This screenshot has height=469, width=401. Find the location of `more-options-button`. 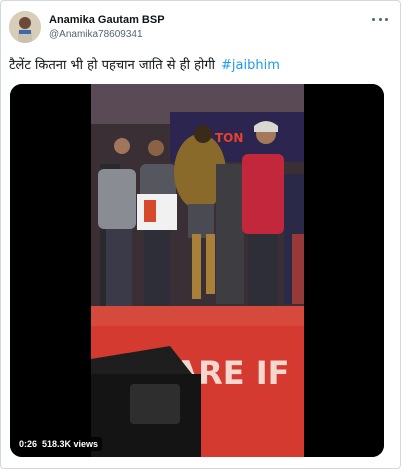

more-options-button is located at coordinates (380, 19).